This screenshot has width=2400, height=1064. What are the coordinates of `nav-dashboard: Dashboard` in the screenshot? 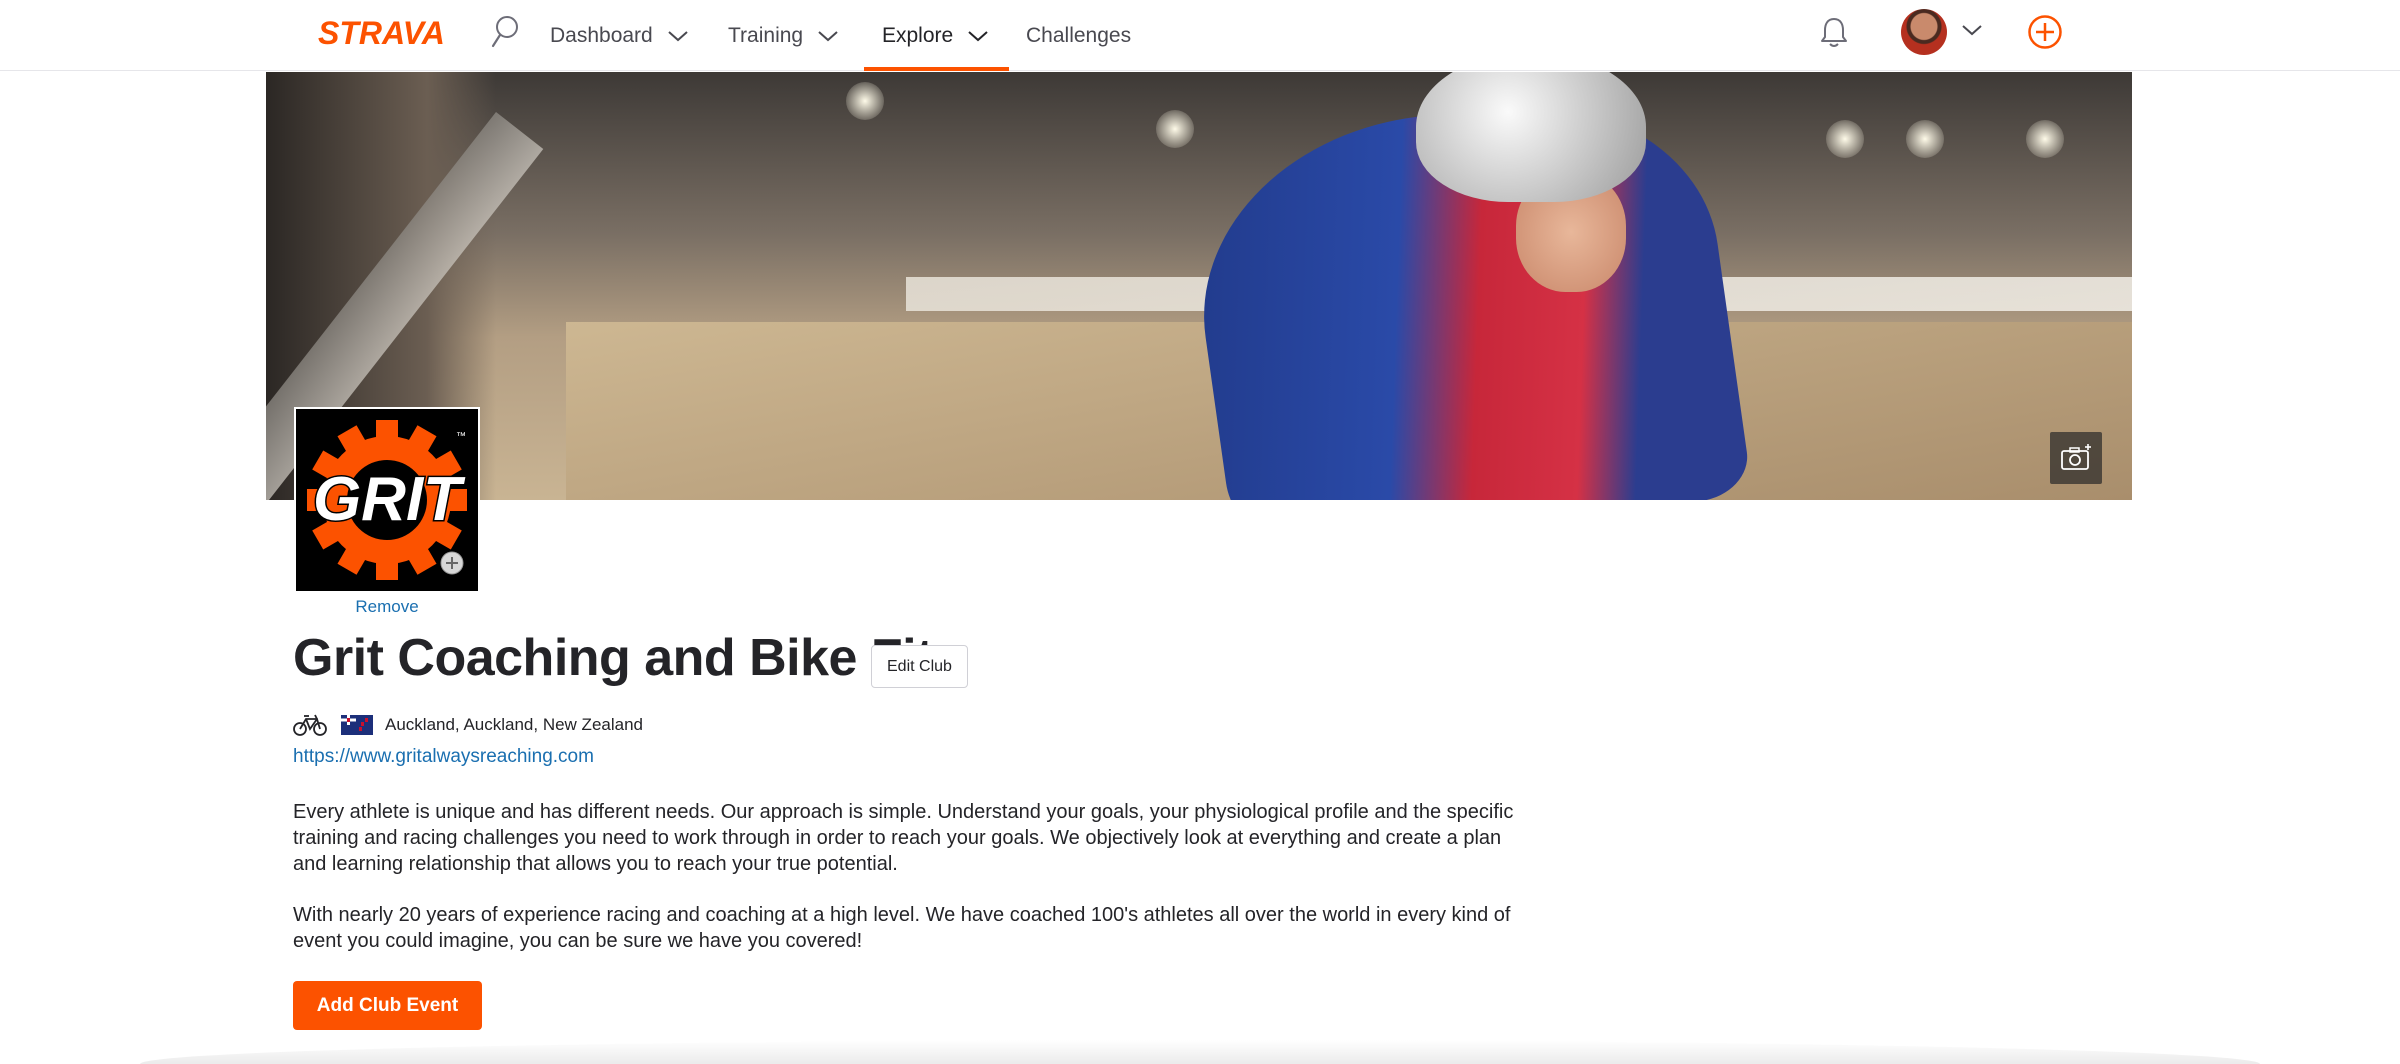 It's located at (619, 35).